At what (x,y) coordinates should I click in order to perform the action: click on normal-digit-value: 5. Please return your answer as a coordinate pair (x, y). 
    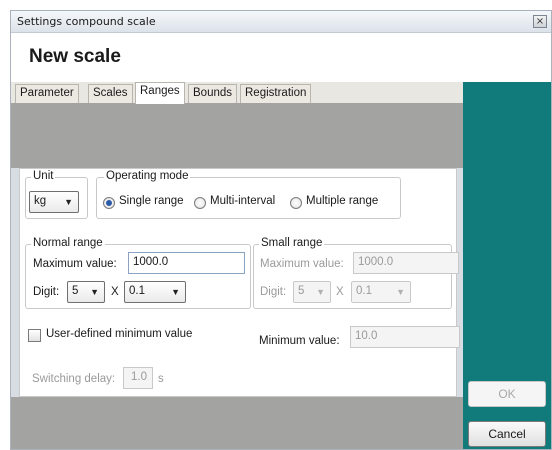
    Looking at the image, I should click on (75, 291).